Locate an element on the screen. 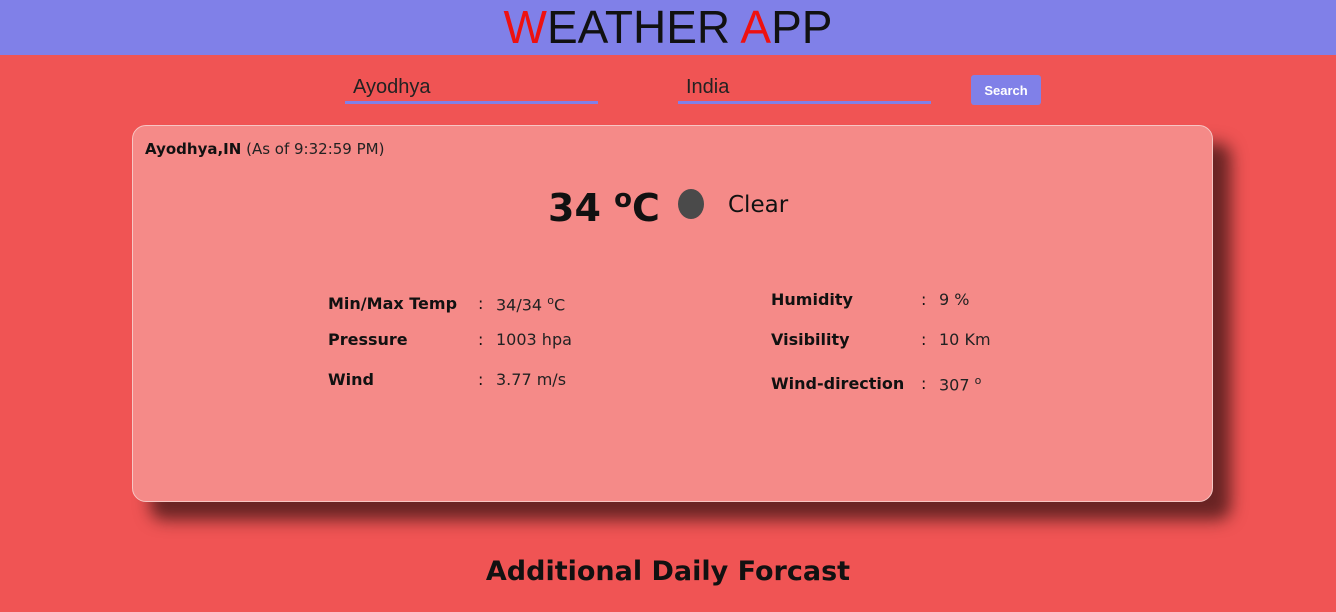 Image resolution: width=1336 pixels, height=612 pixels. detail-min-max-temp: Min/Max Temp : 34/34 oC is located at coordinates (478, 305).